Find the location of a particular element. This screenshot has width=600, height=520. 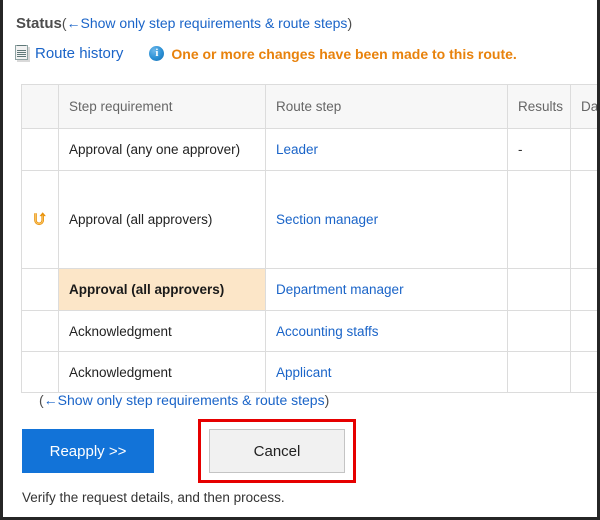

page-title: Status is located at coordinates (39, 23).